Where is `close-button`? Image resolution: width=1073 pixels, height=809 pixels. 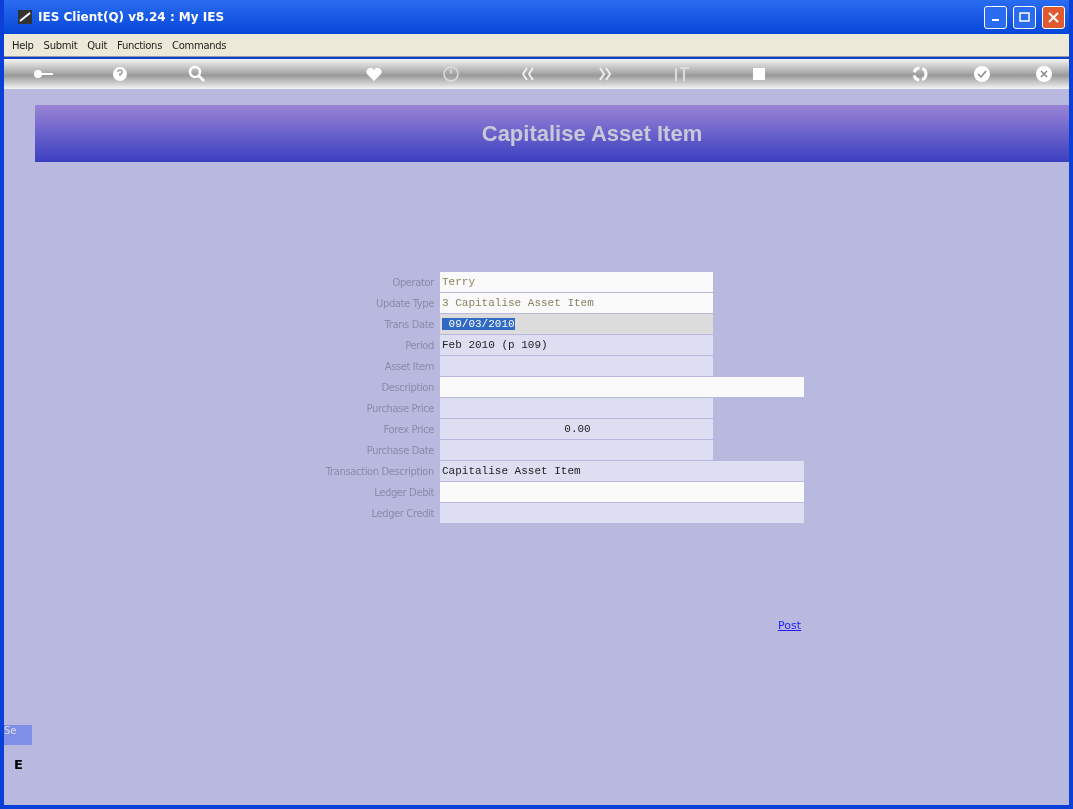
close-button is located at coordinates (1053, 17).